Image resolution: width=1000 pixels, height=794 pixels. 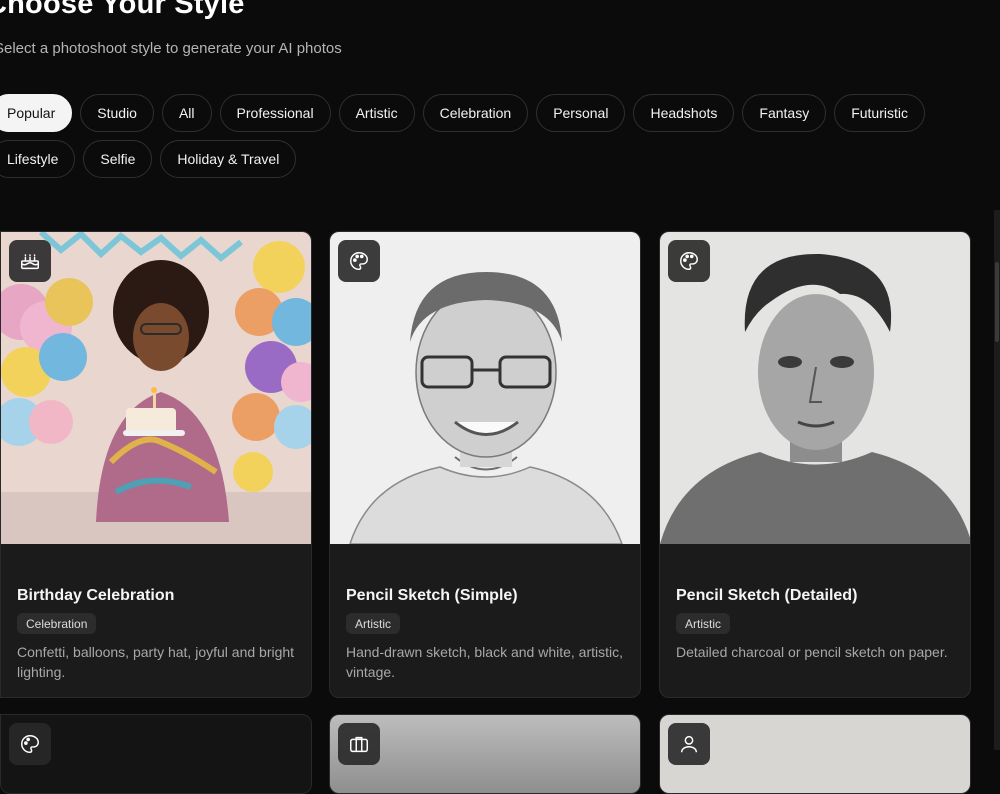 What do you see at coordinates (118, 159) in the screenshot?
I see `filter-chip-selfie: Selfie` at bounding box center [118, 159].